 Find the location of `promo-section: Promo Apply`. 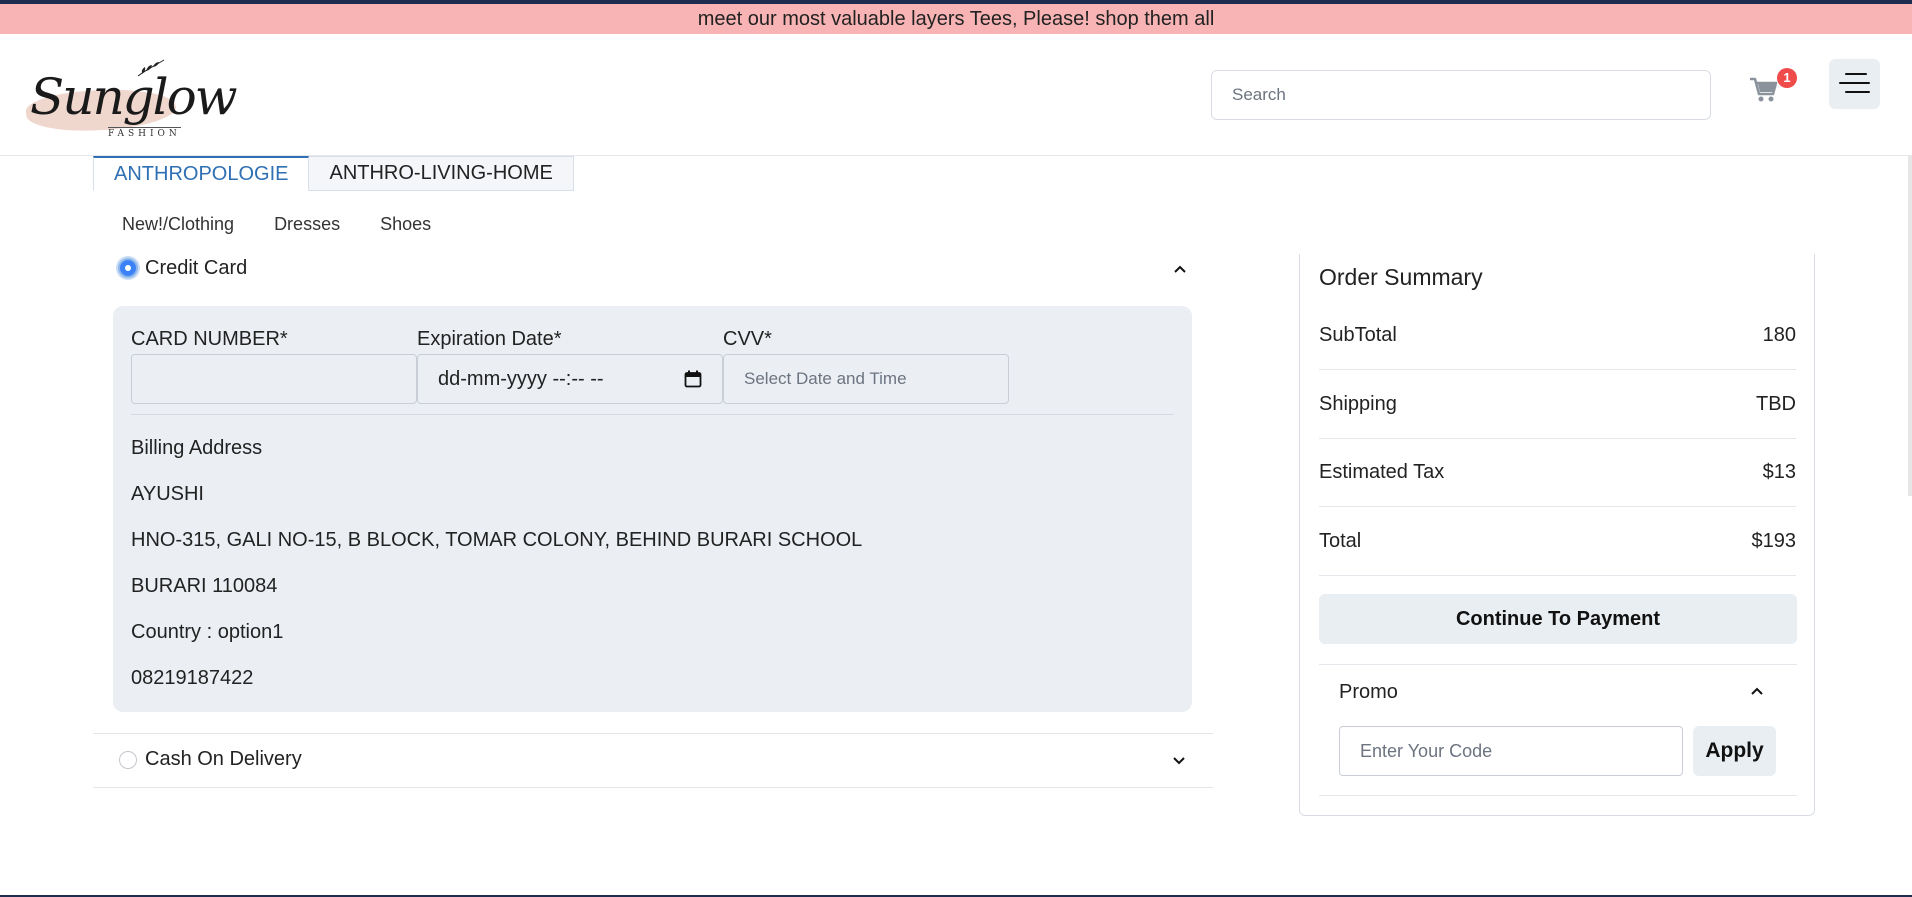

promo-section: Promo Apply is located at coordinates (1558, 730).